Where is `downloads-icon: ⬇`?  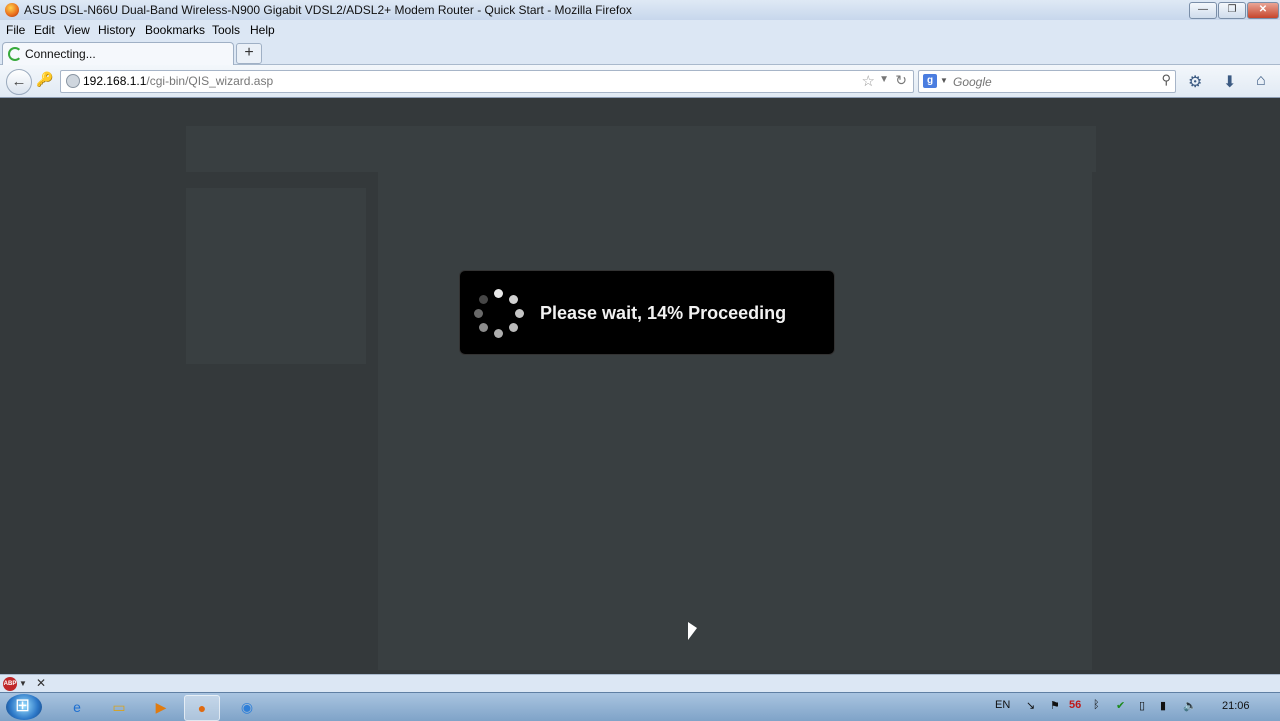
downloads-icon: ⬇ is located at coordinates (1229, 82).